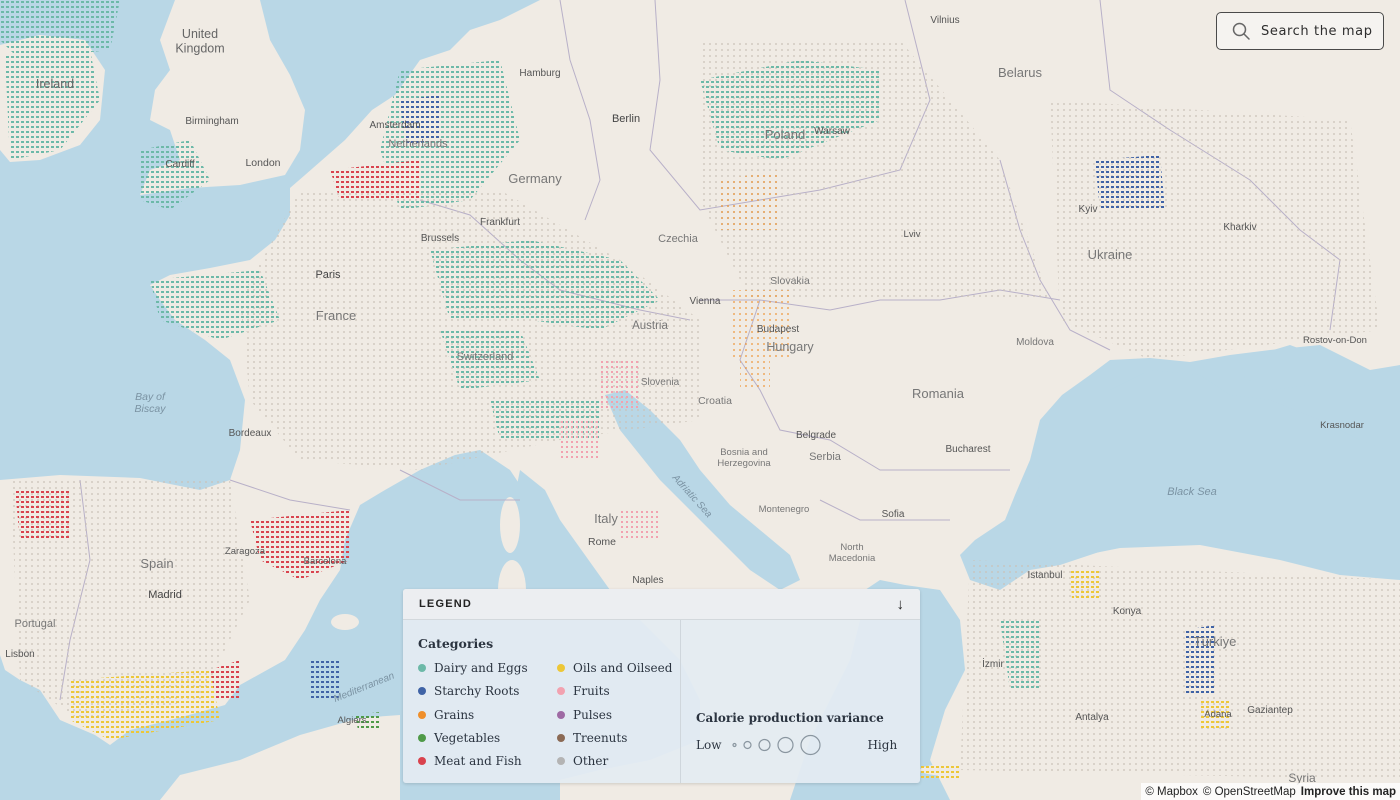 This screenshot has width=1400, height=800. What do you see at coordinates (912, 234) in the screenshot?
I see `label-lviv: Lviv` at bounding box center [912, 234].